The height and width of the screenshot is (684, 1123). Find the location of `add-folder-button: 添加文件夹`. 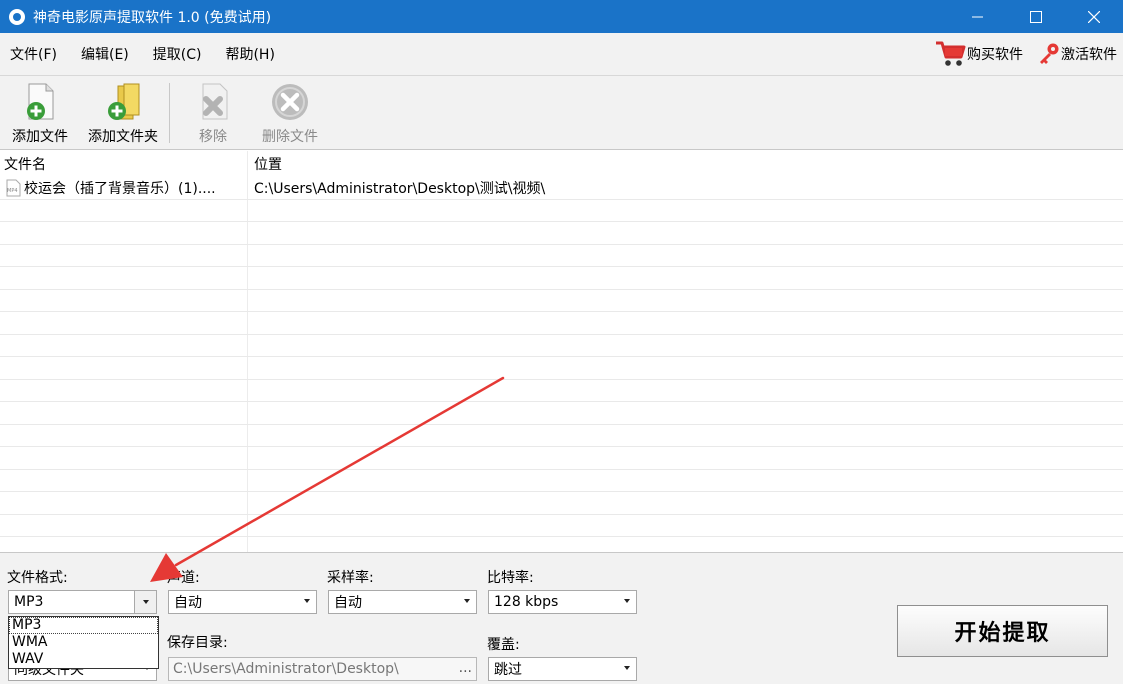

add-folder-button: 添加文件夹 is located at coordinates (123, 113).